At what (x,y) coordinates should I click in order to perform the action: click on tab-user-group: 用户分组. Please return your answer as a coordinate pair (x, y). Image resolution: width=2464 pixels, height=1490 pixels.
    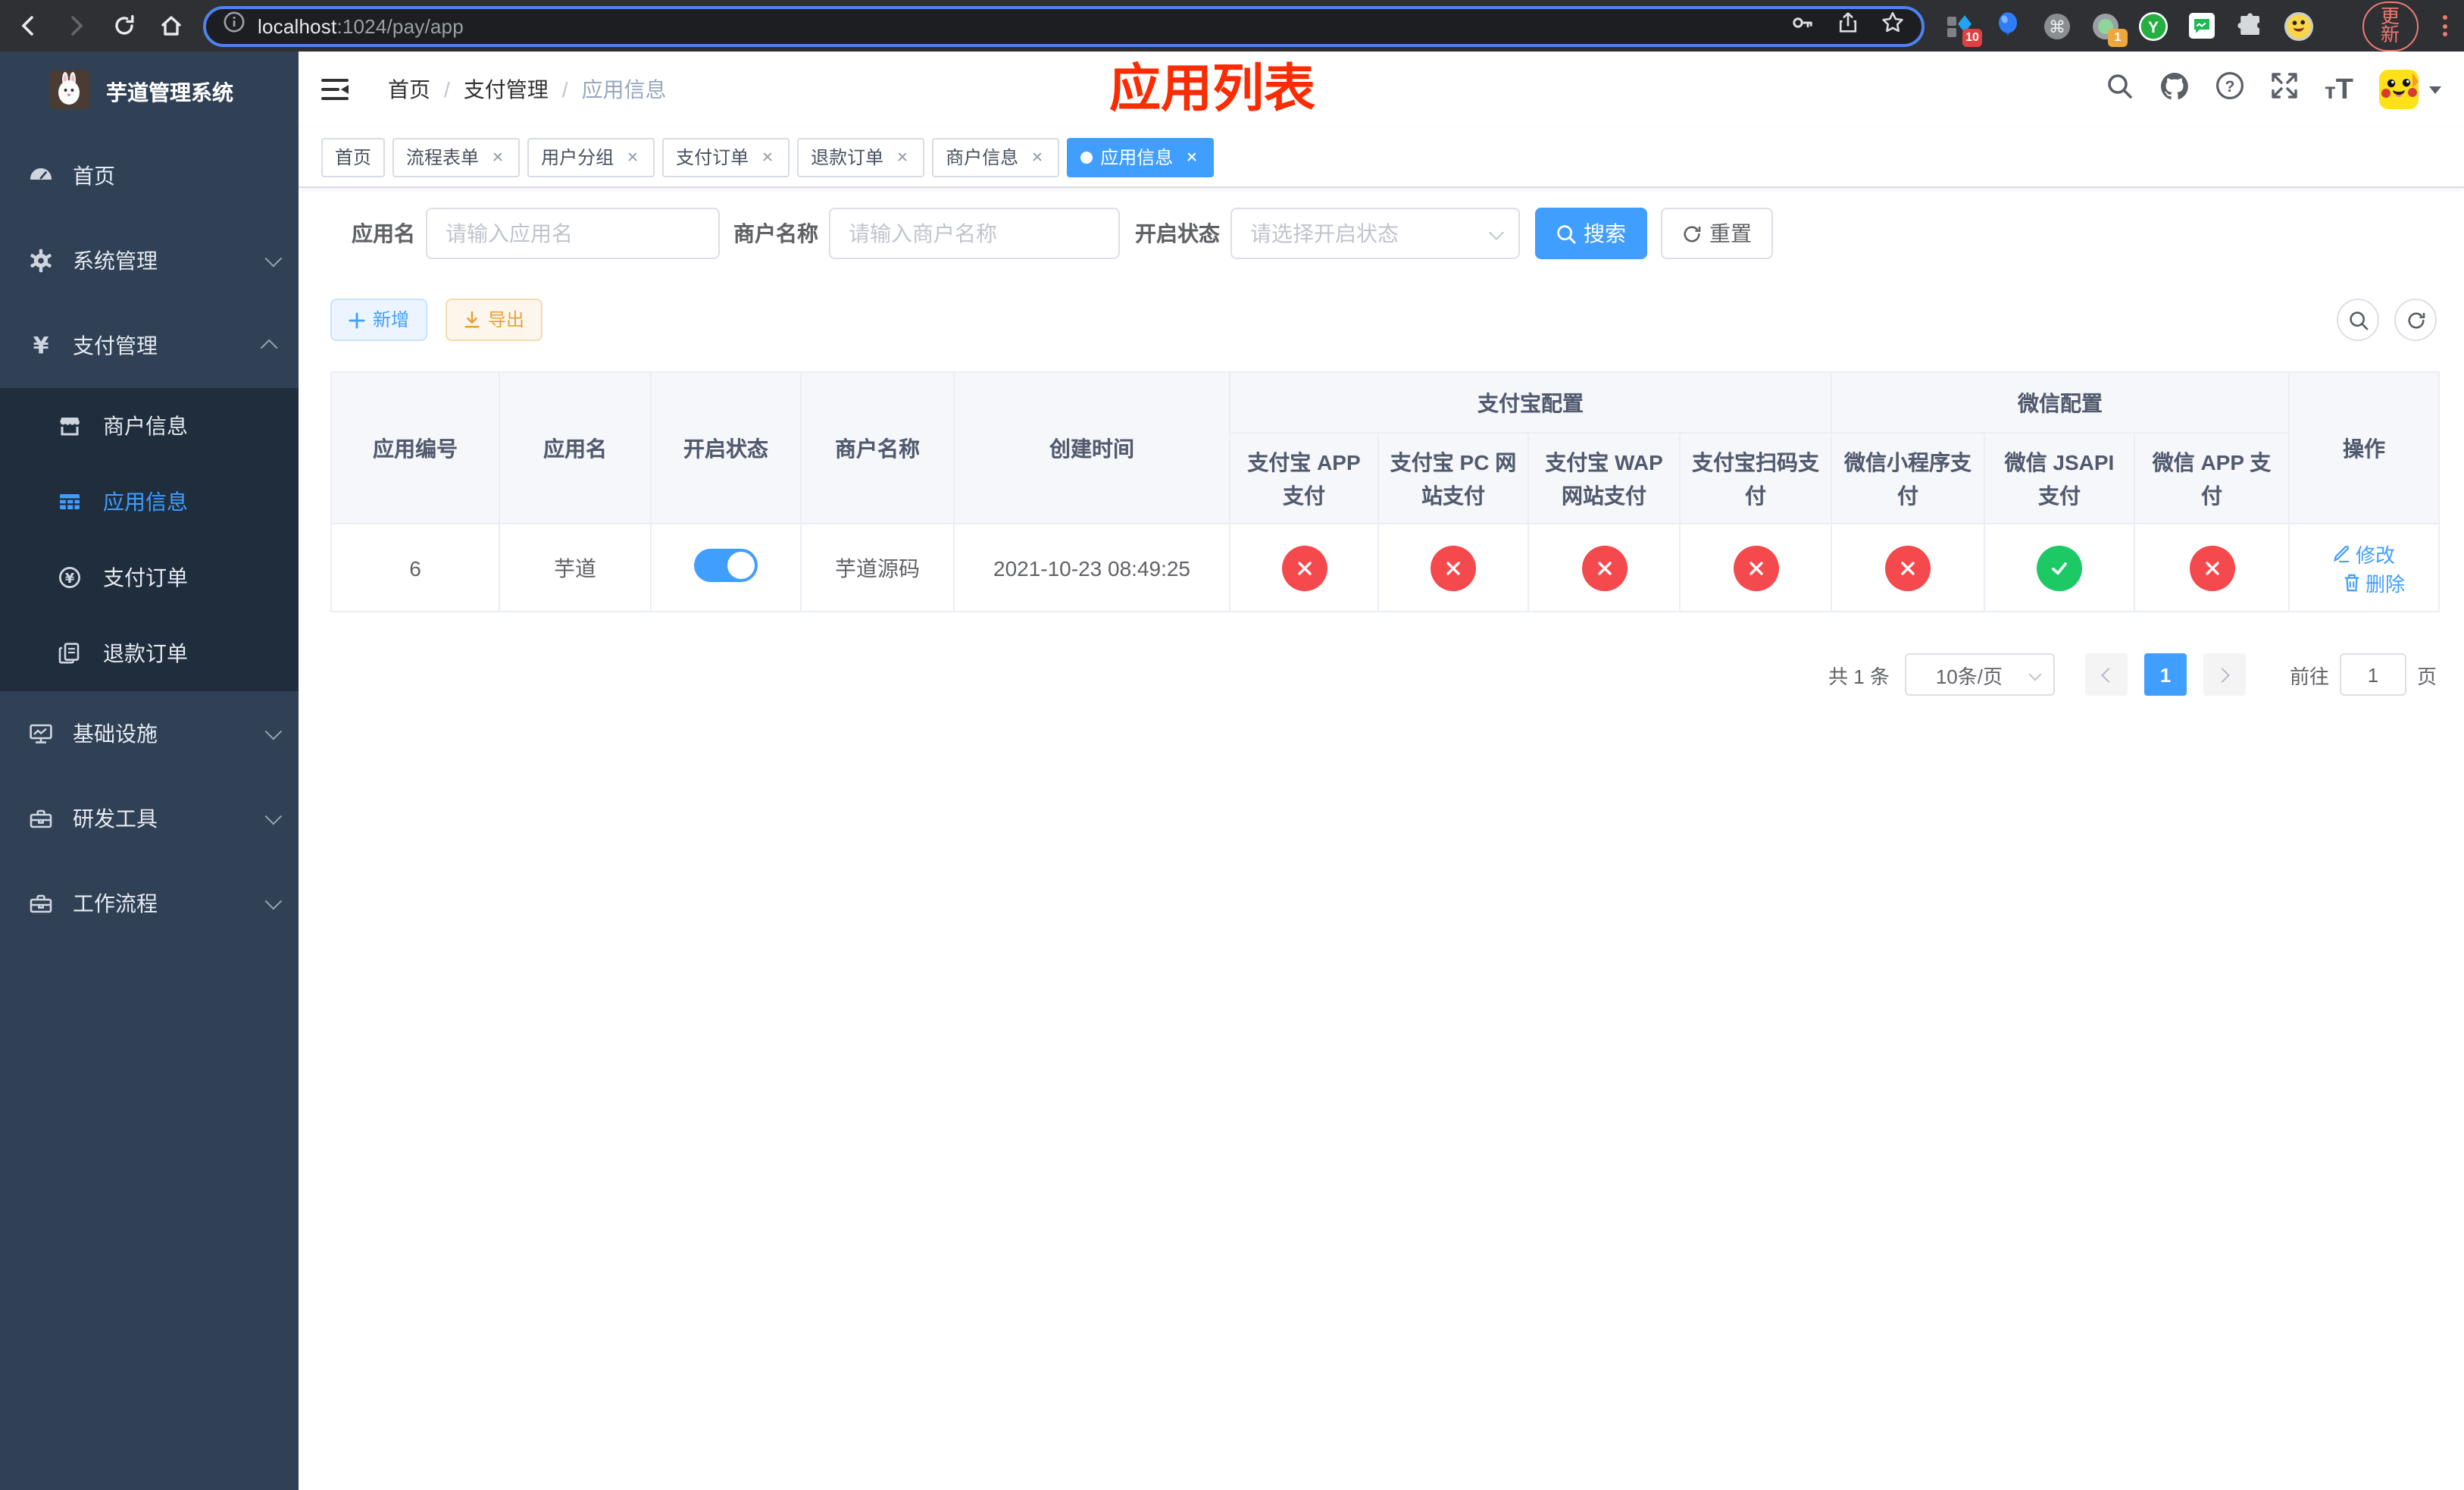
    Looking at the image, I should click on (591, 157).